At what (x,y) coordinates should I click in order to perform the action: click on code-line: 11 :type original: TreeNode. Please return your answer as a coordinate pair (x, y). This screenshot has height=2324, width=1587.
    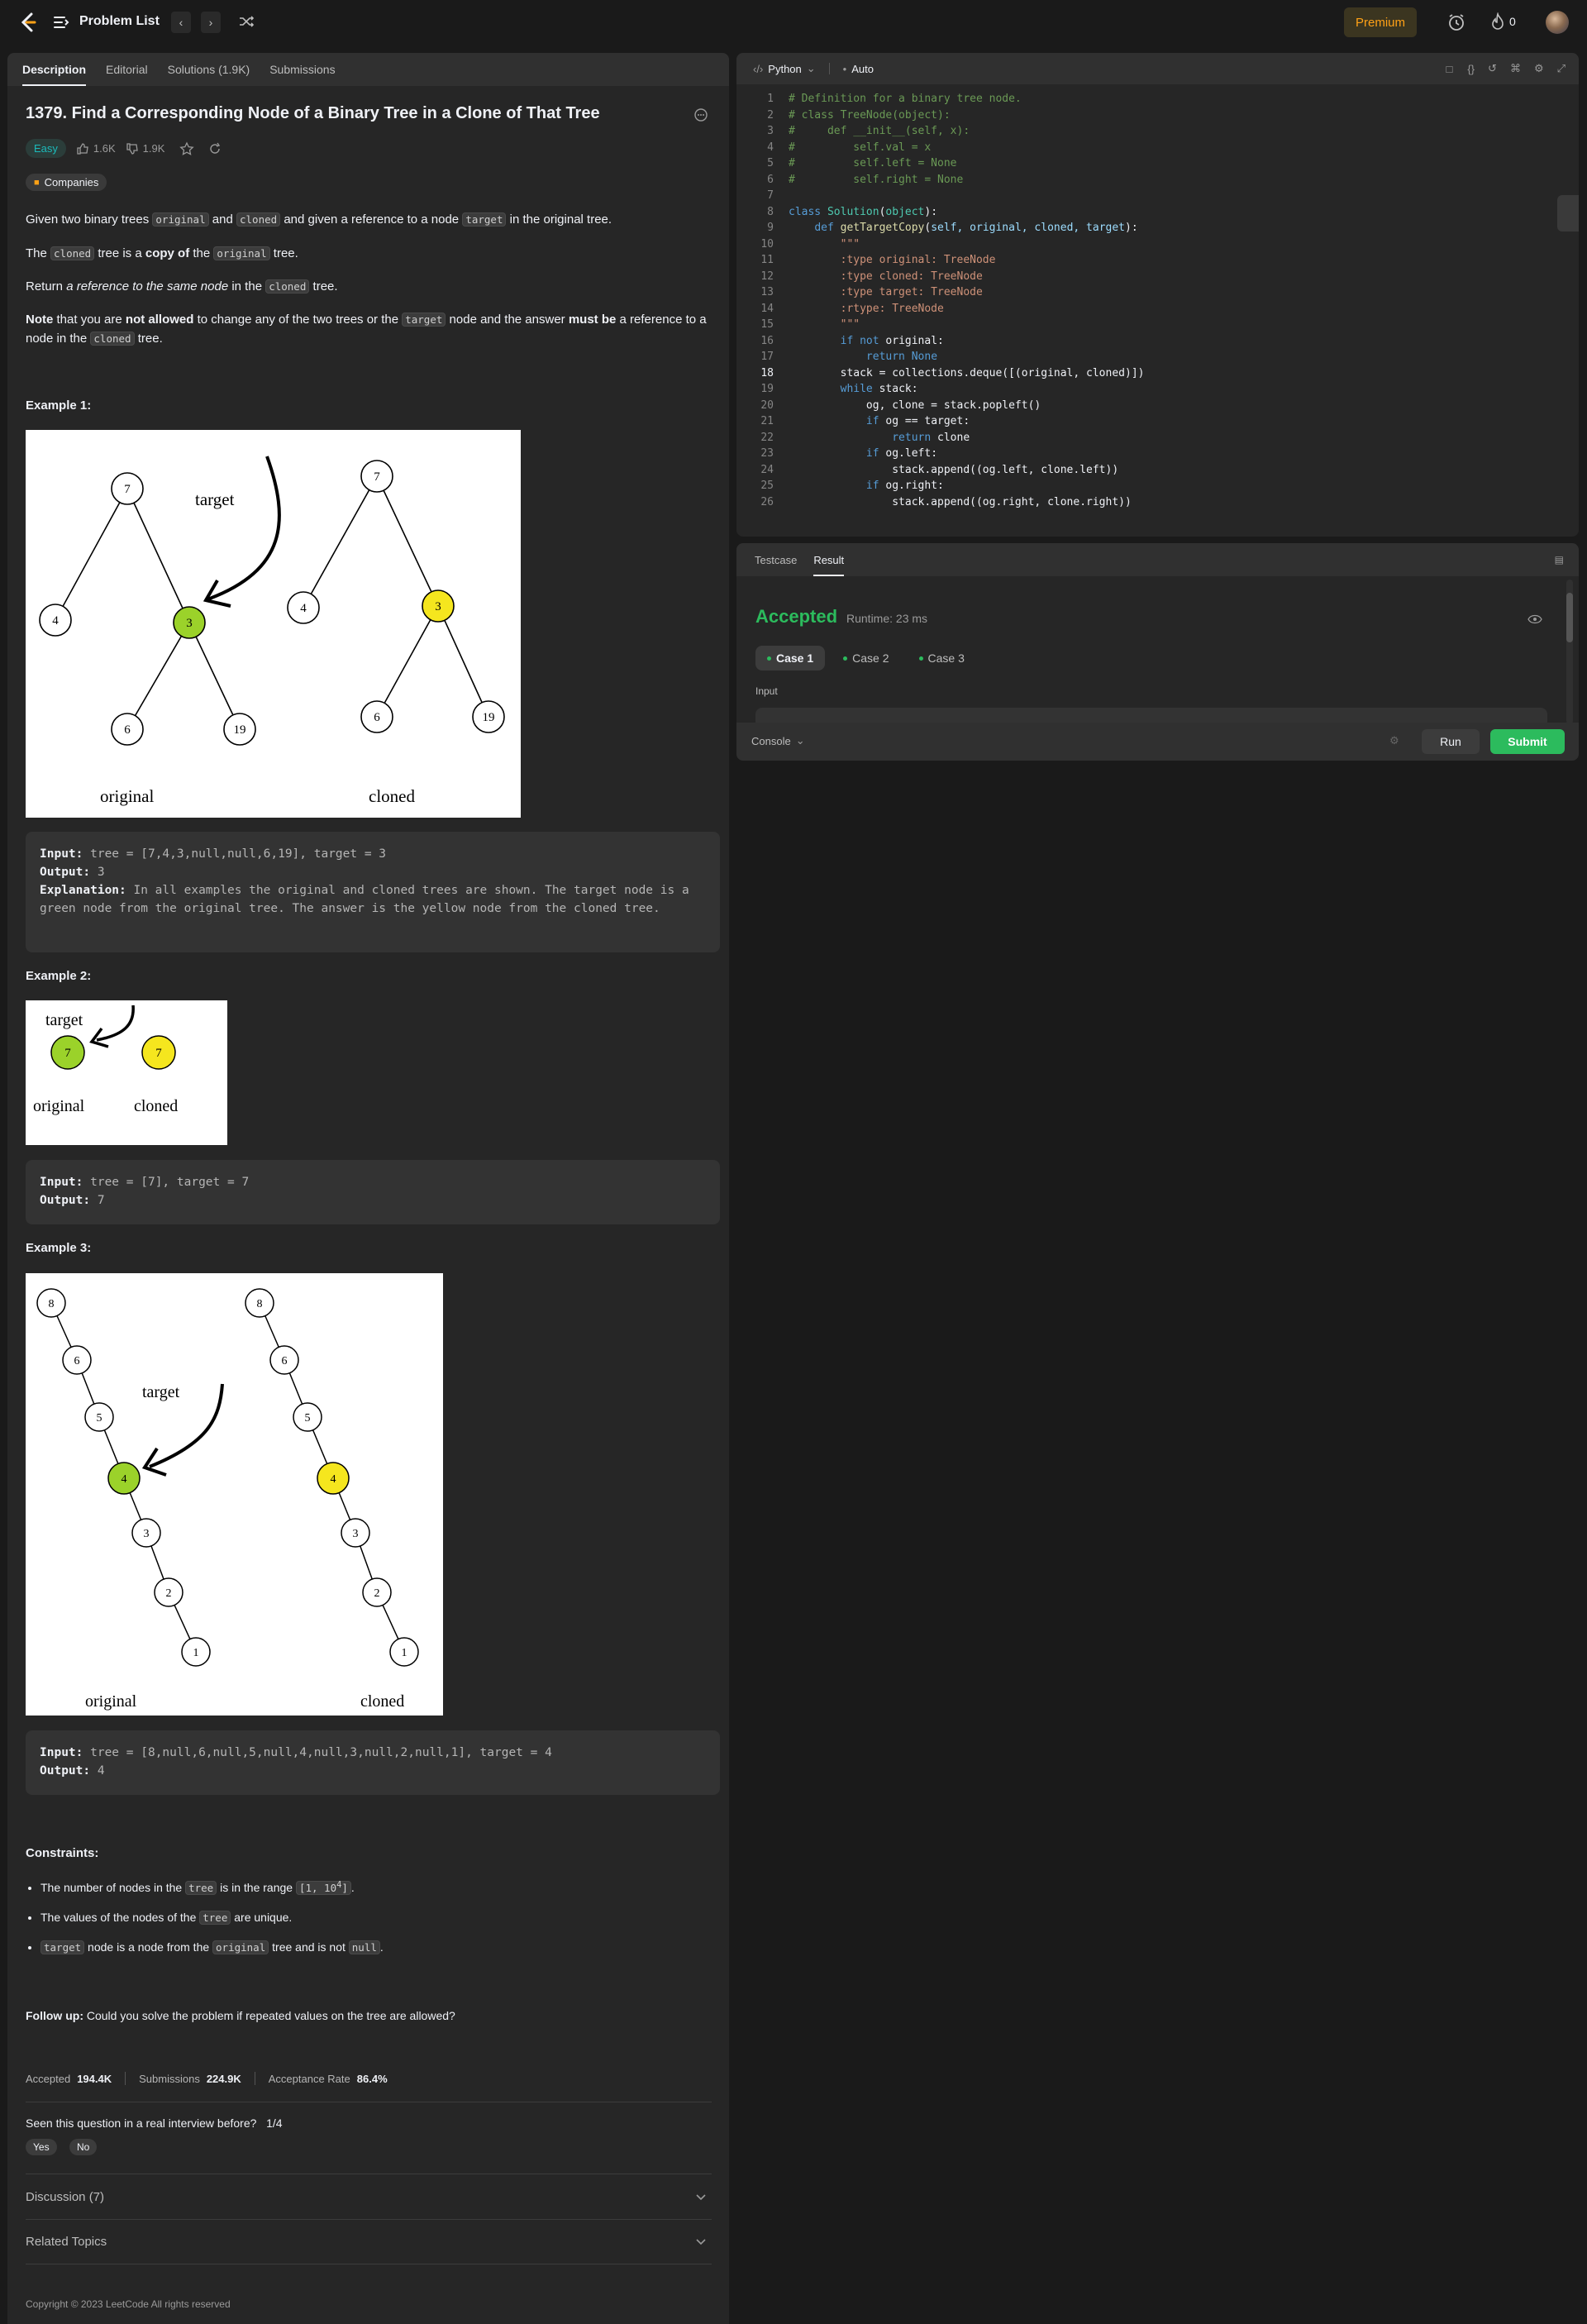
    Looking at the image, I should click on (1149, 260).